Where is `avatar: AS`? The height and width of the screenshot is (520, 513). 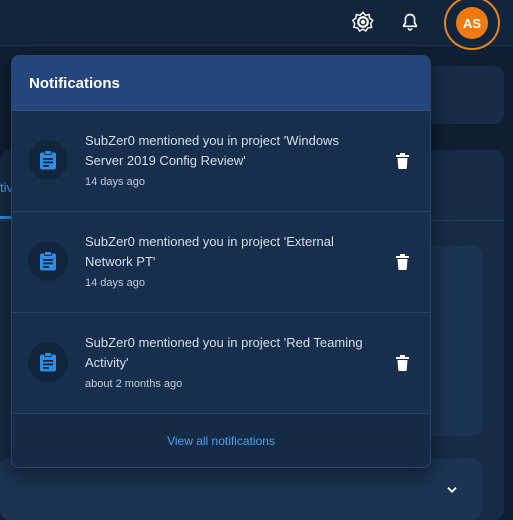 avatar: AS is located at coordinates (472, 23).